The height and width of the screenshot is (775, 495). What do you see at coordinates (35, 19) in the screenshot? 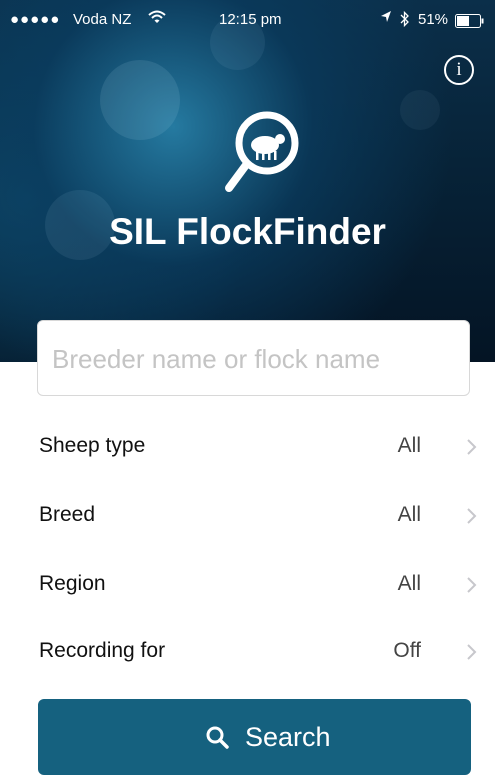
I see `signal-strength: ●●●●●` at bounding box center [35, 19].